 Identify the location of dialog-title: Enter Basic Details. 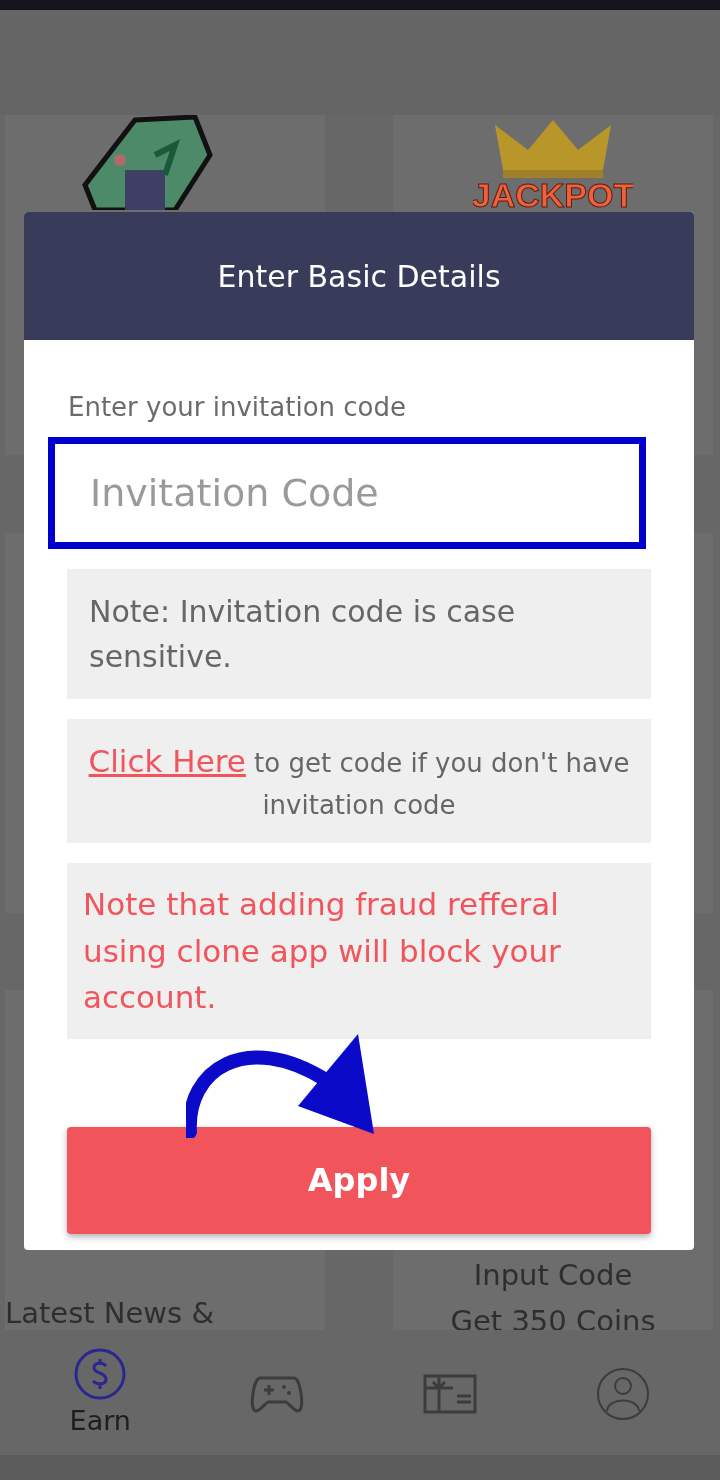
(359, 276).